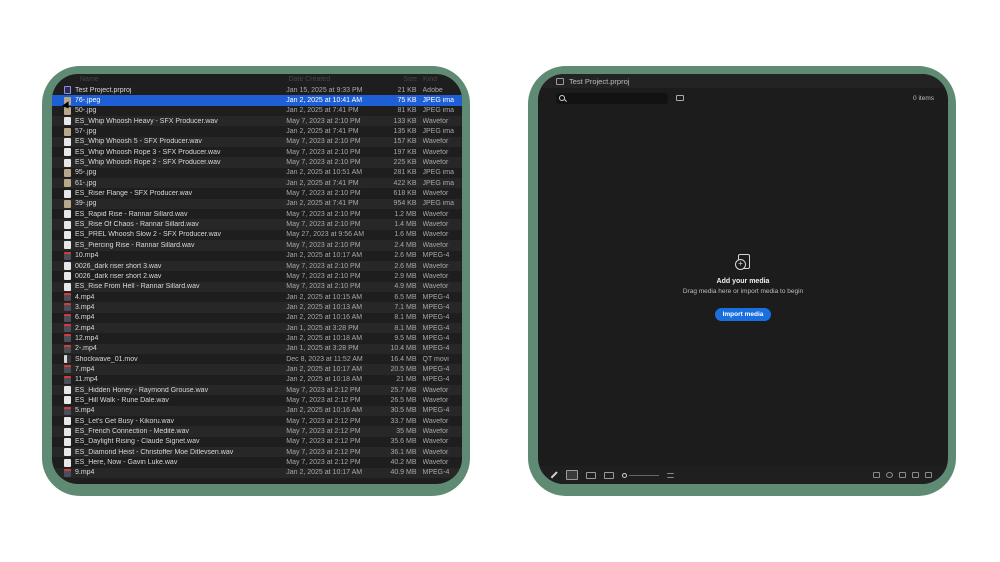 The image size is (1000, 562). Describe the element at coordinates (324, 101) in the screenshot. I see `file-date: Jan 2, 2025 at 10:41 AM` at that location.